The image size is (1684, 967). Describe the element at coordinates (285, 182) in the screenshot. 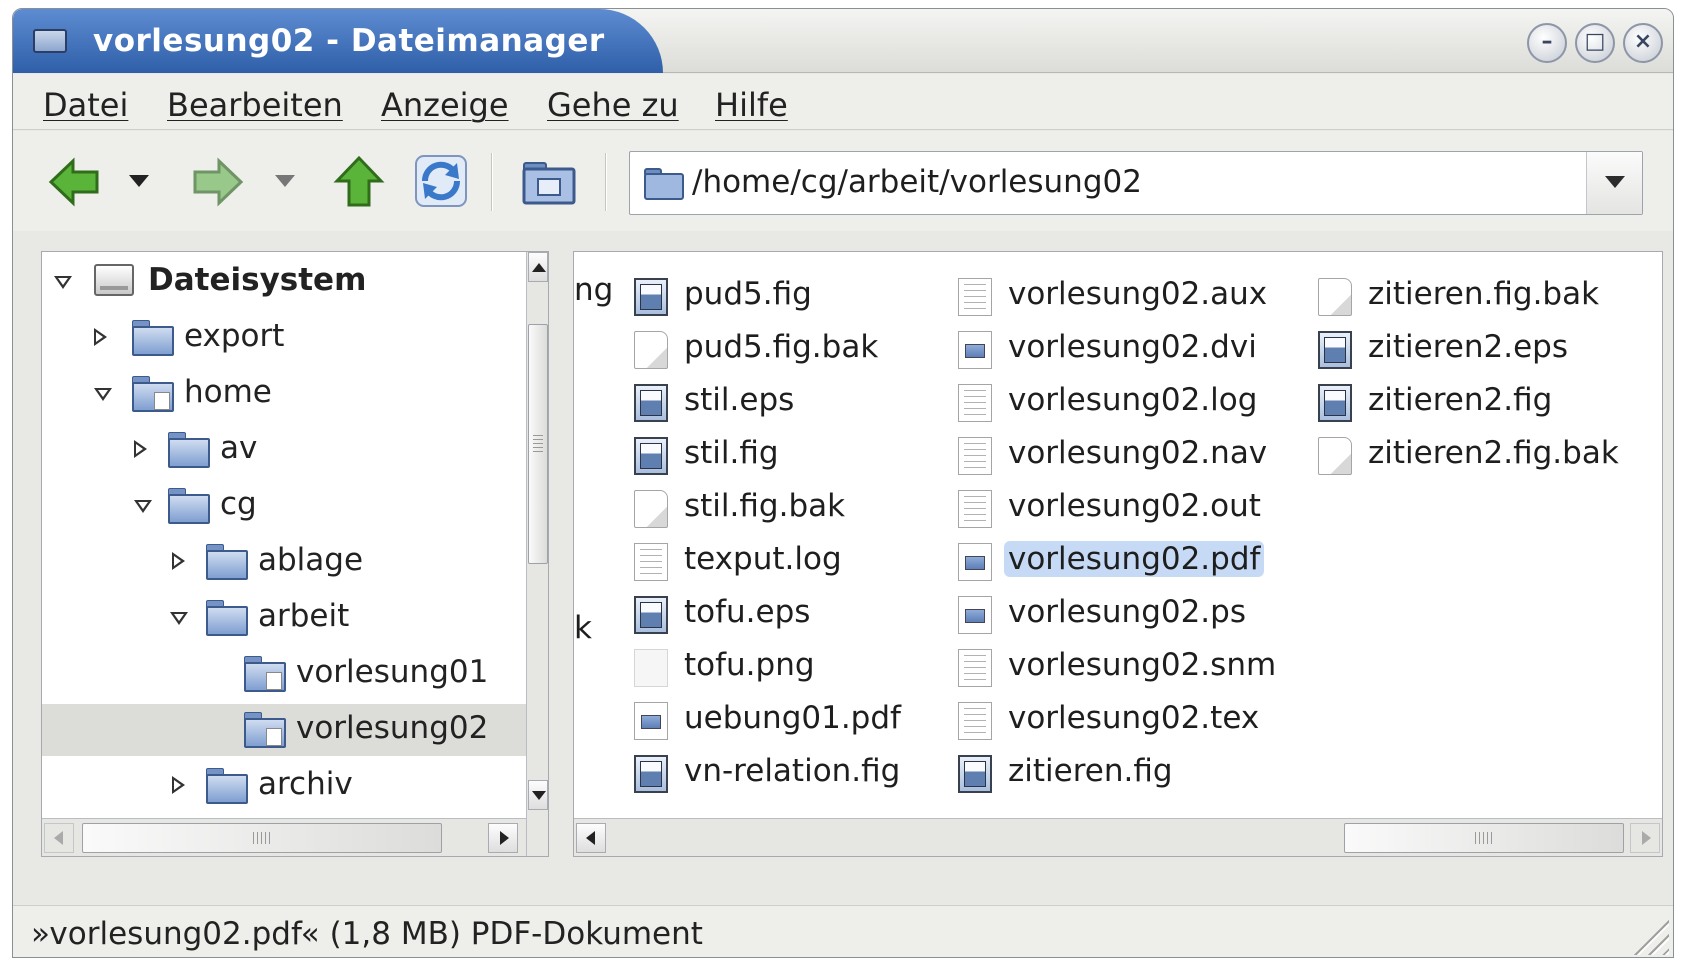

I see `forward-history-dropdown` at that location.